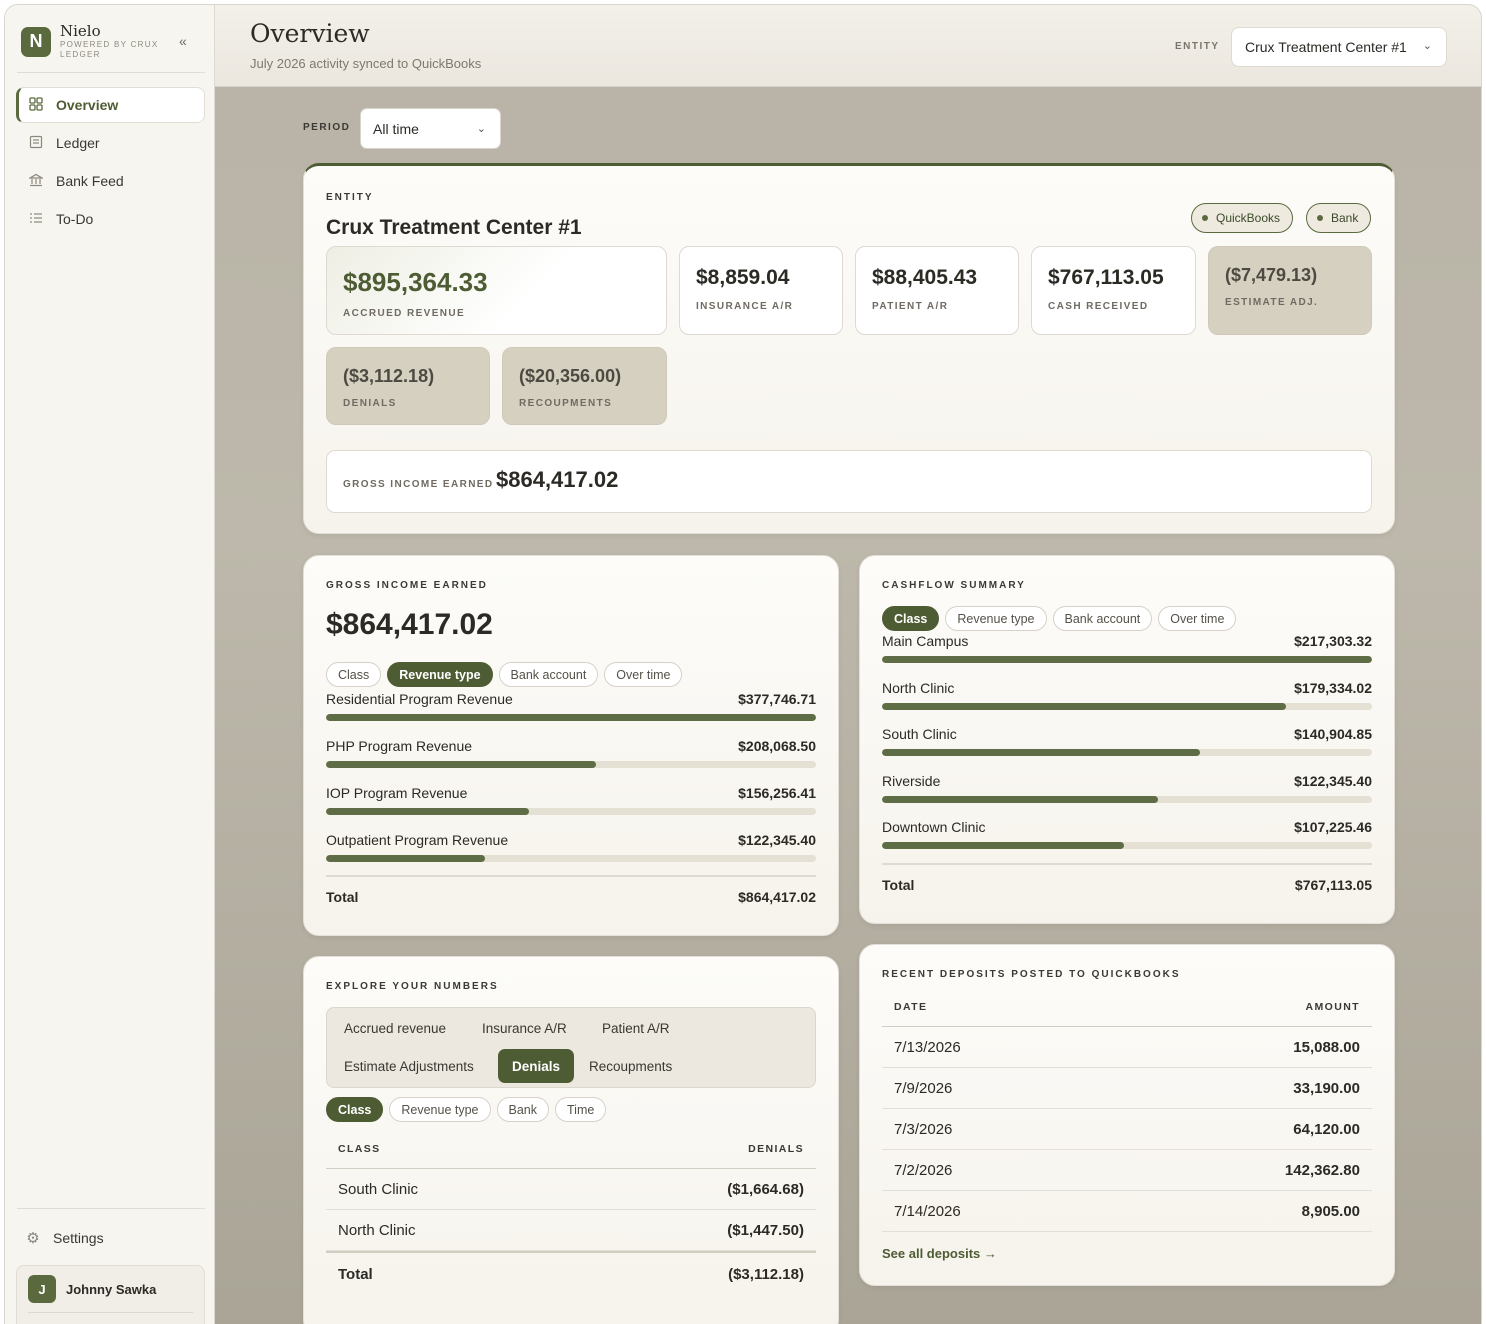 This screenshot has width=1486, height=1324. I want to click on see-all-deposits-link: See all deposits →, so click(939, 1253).